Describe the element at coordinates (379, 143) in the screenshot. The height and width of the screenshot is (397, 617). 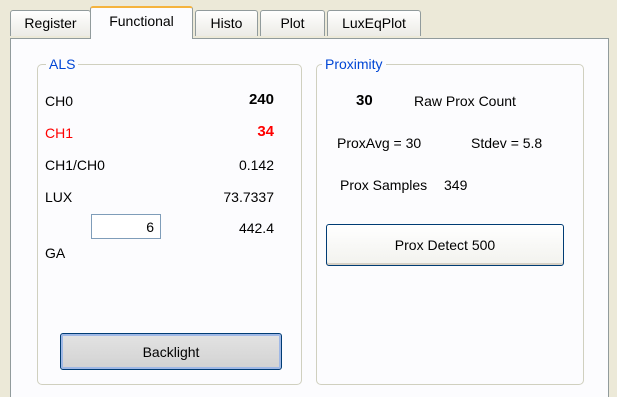
I see `prox-avg-text: ProxAvg = 30` at that location.